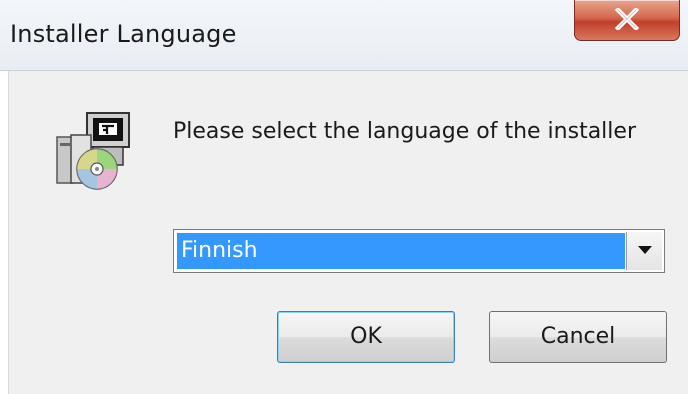 This screenshot has width=688, height=394. What do you see at coordinates (578, 337) in the screenshot?
I see `cancel-button: Cancel` at bounding box center [578, 337].